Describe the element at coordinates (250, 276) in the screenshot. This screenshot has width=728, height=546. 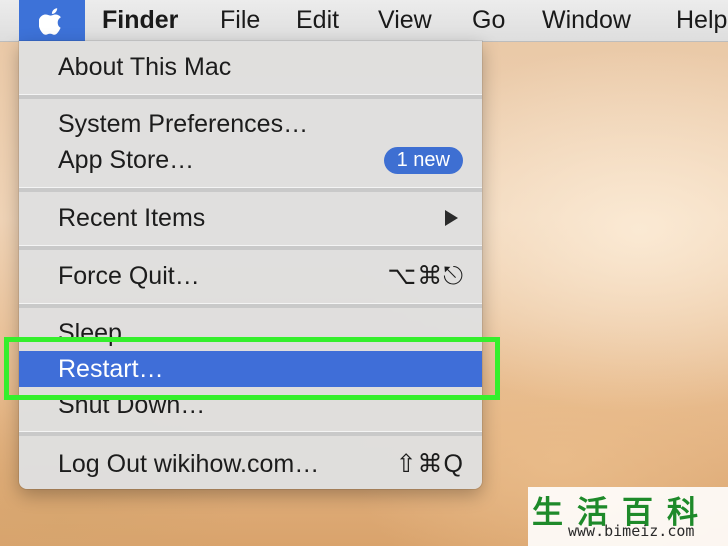
I see `menu-item-force-quit: Force Quit… ⌥⌘⎋` at that location.